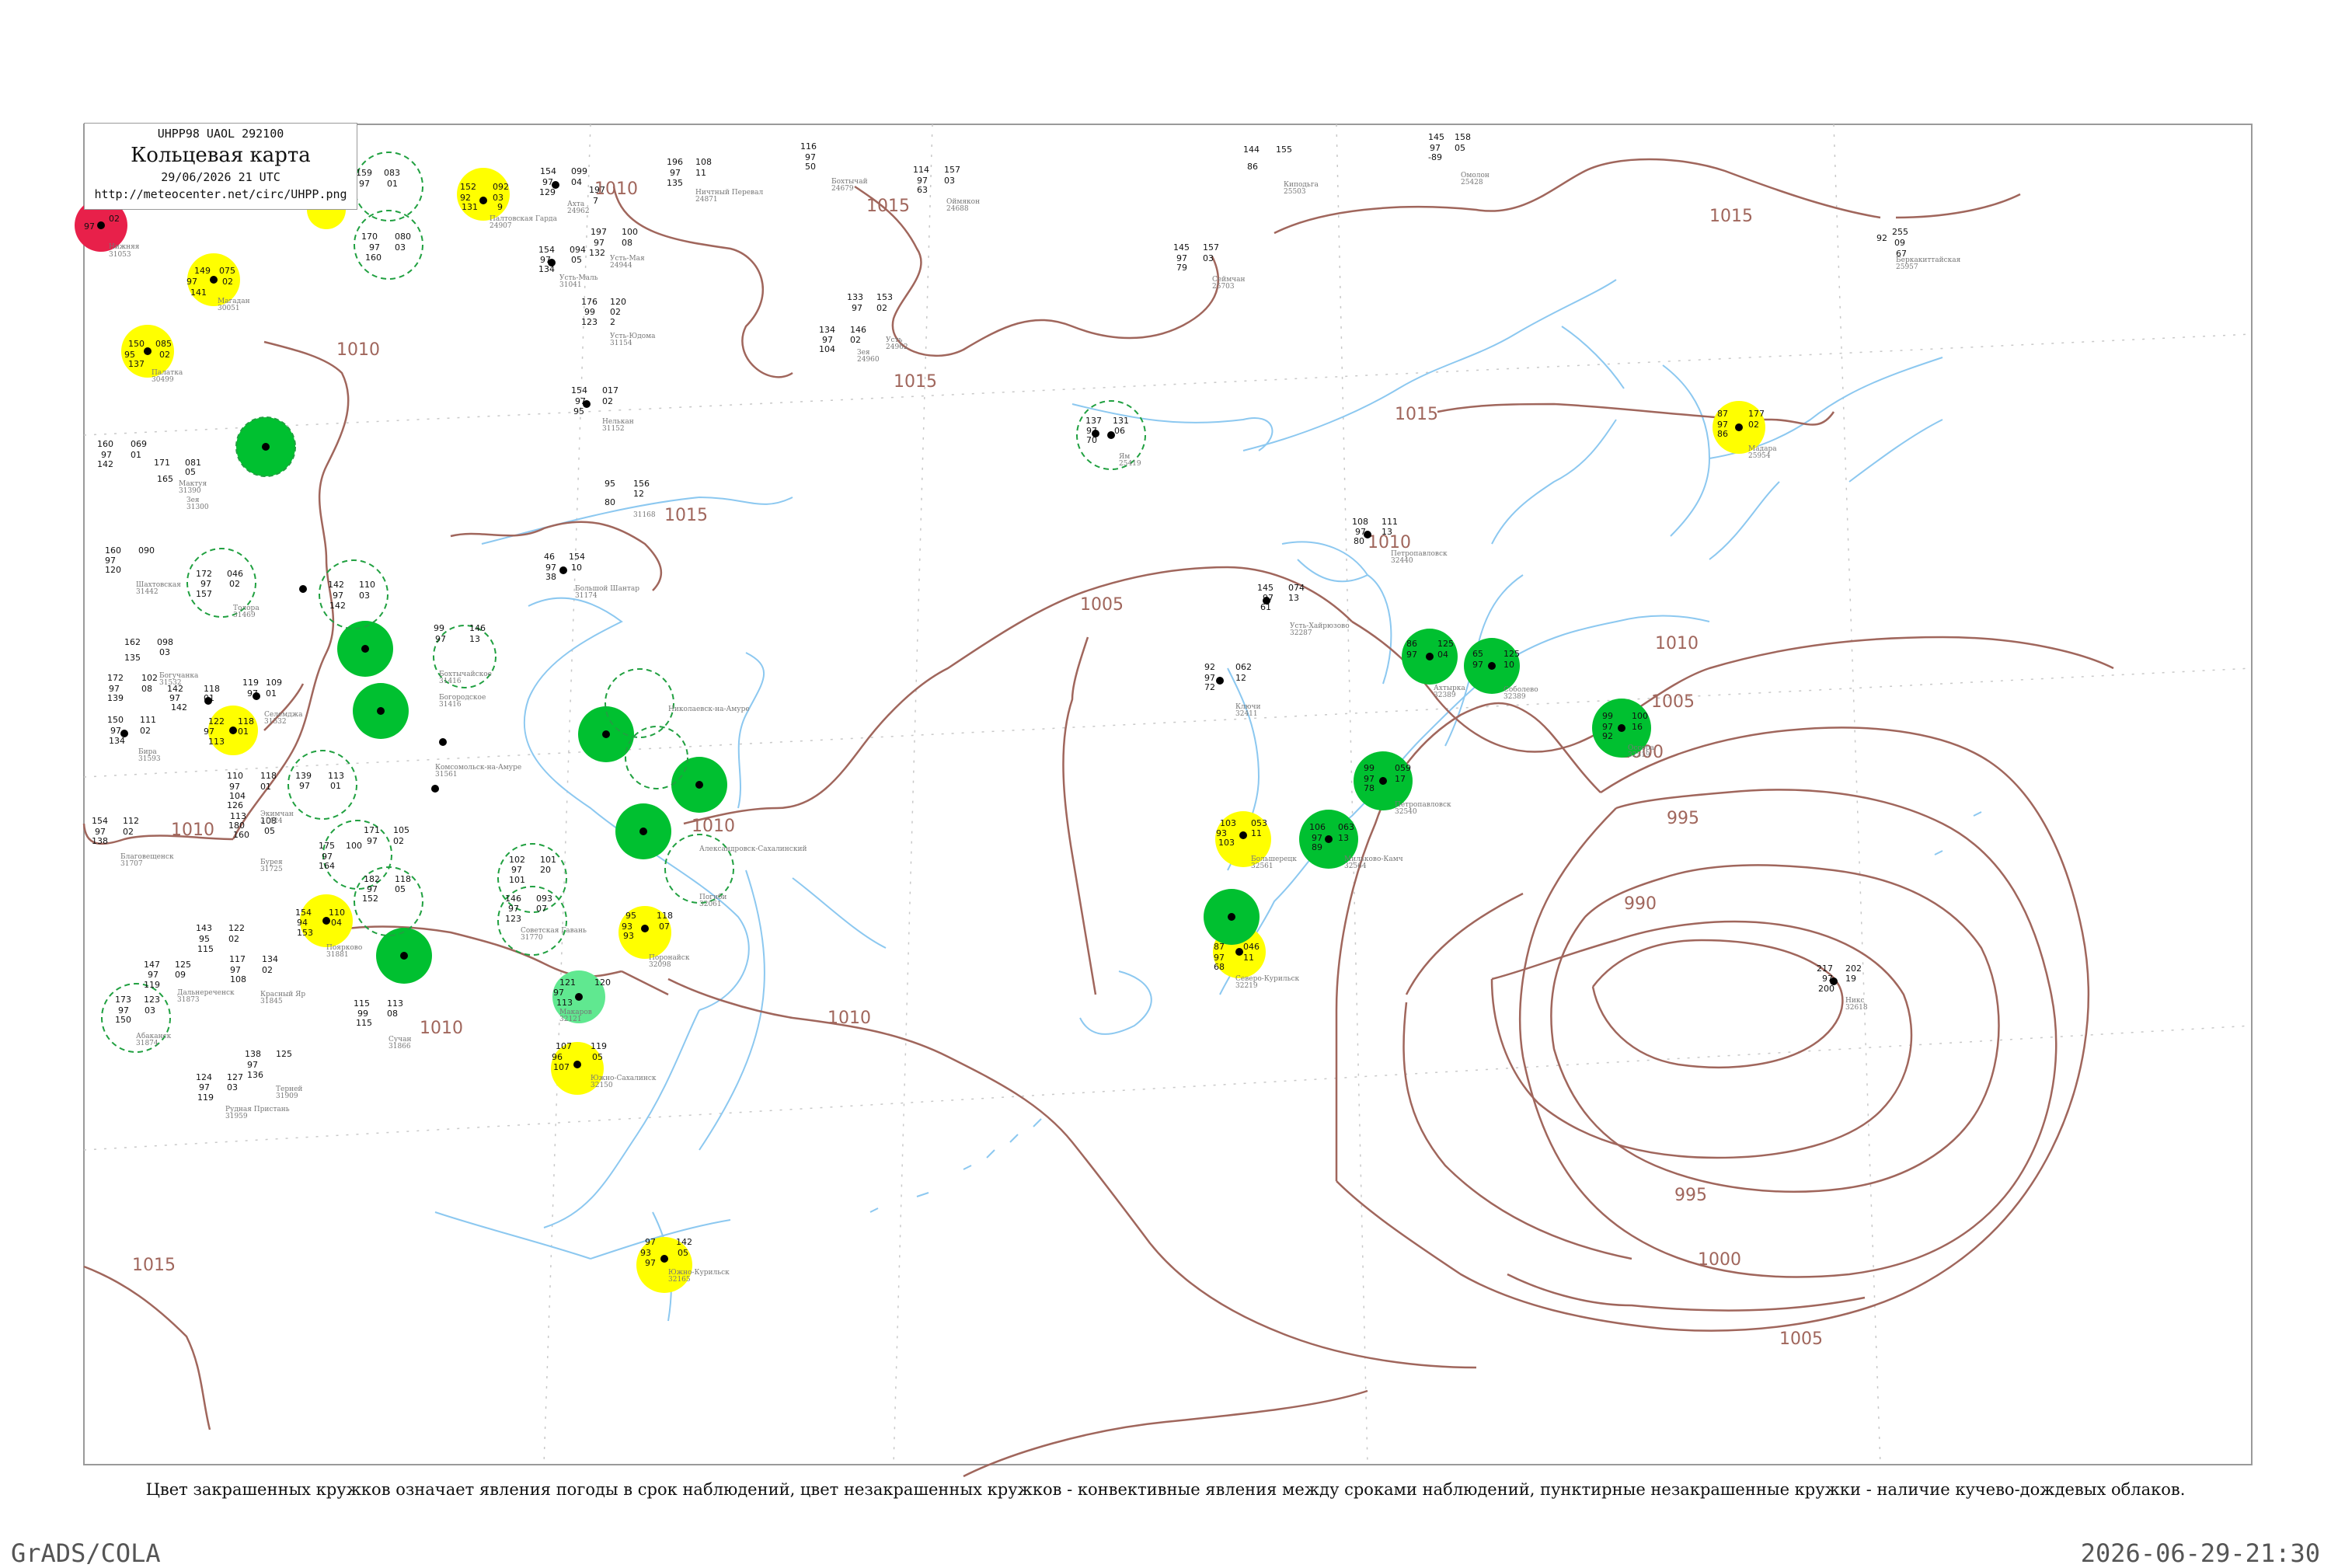  I want to click on svg-text: 2, so click(612, 322).